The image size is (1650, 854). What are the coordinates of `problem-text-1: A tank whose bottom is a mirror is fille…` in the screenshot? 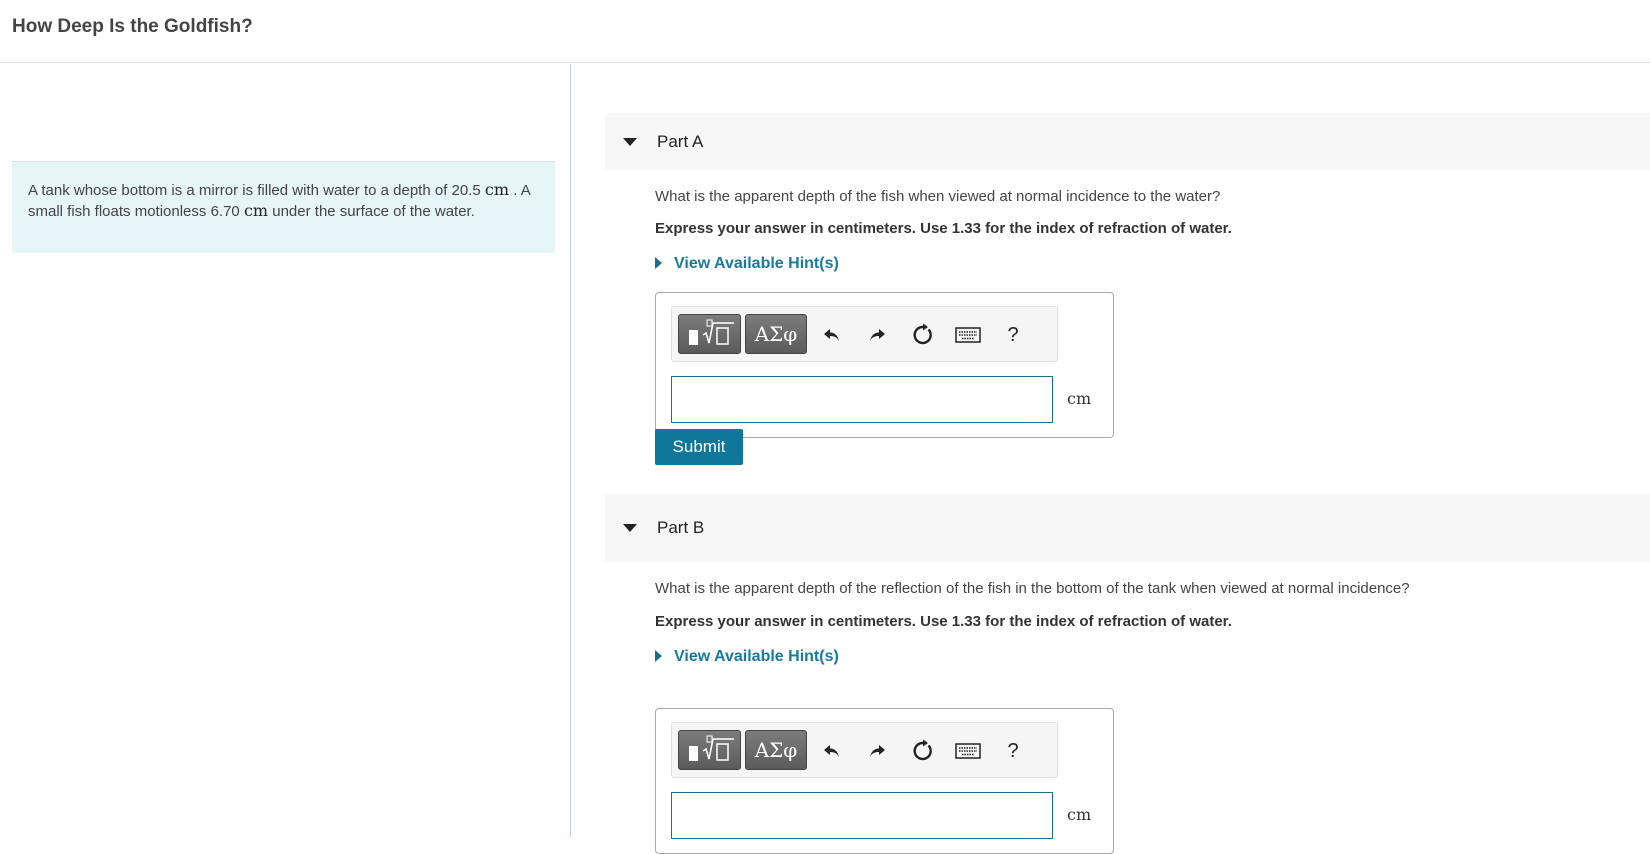 It's located at (254, 190).